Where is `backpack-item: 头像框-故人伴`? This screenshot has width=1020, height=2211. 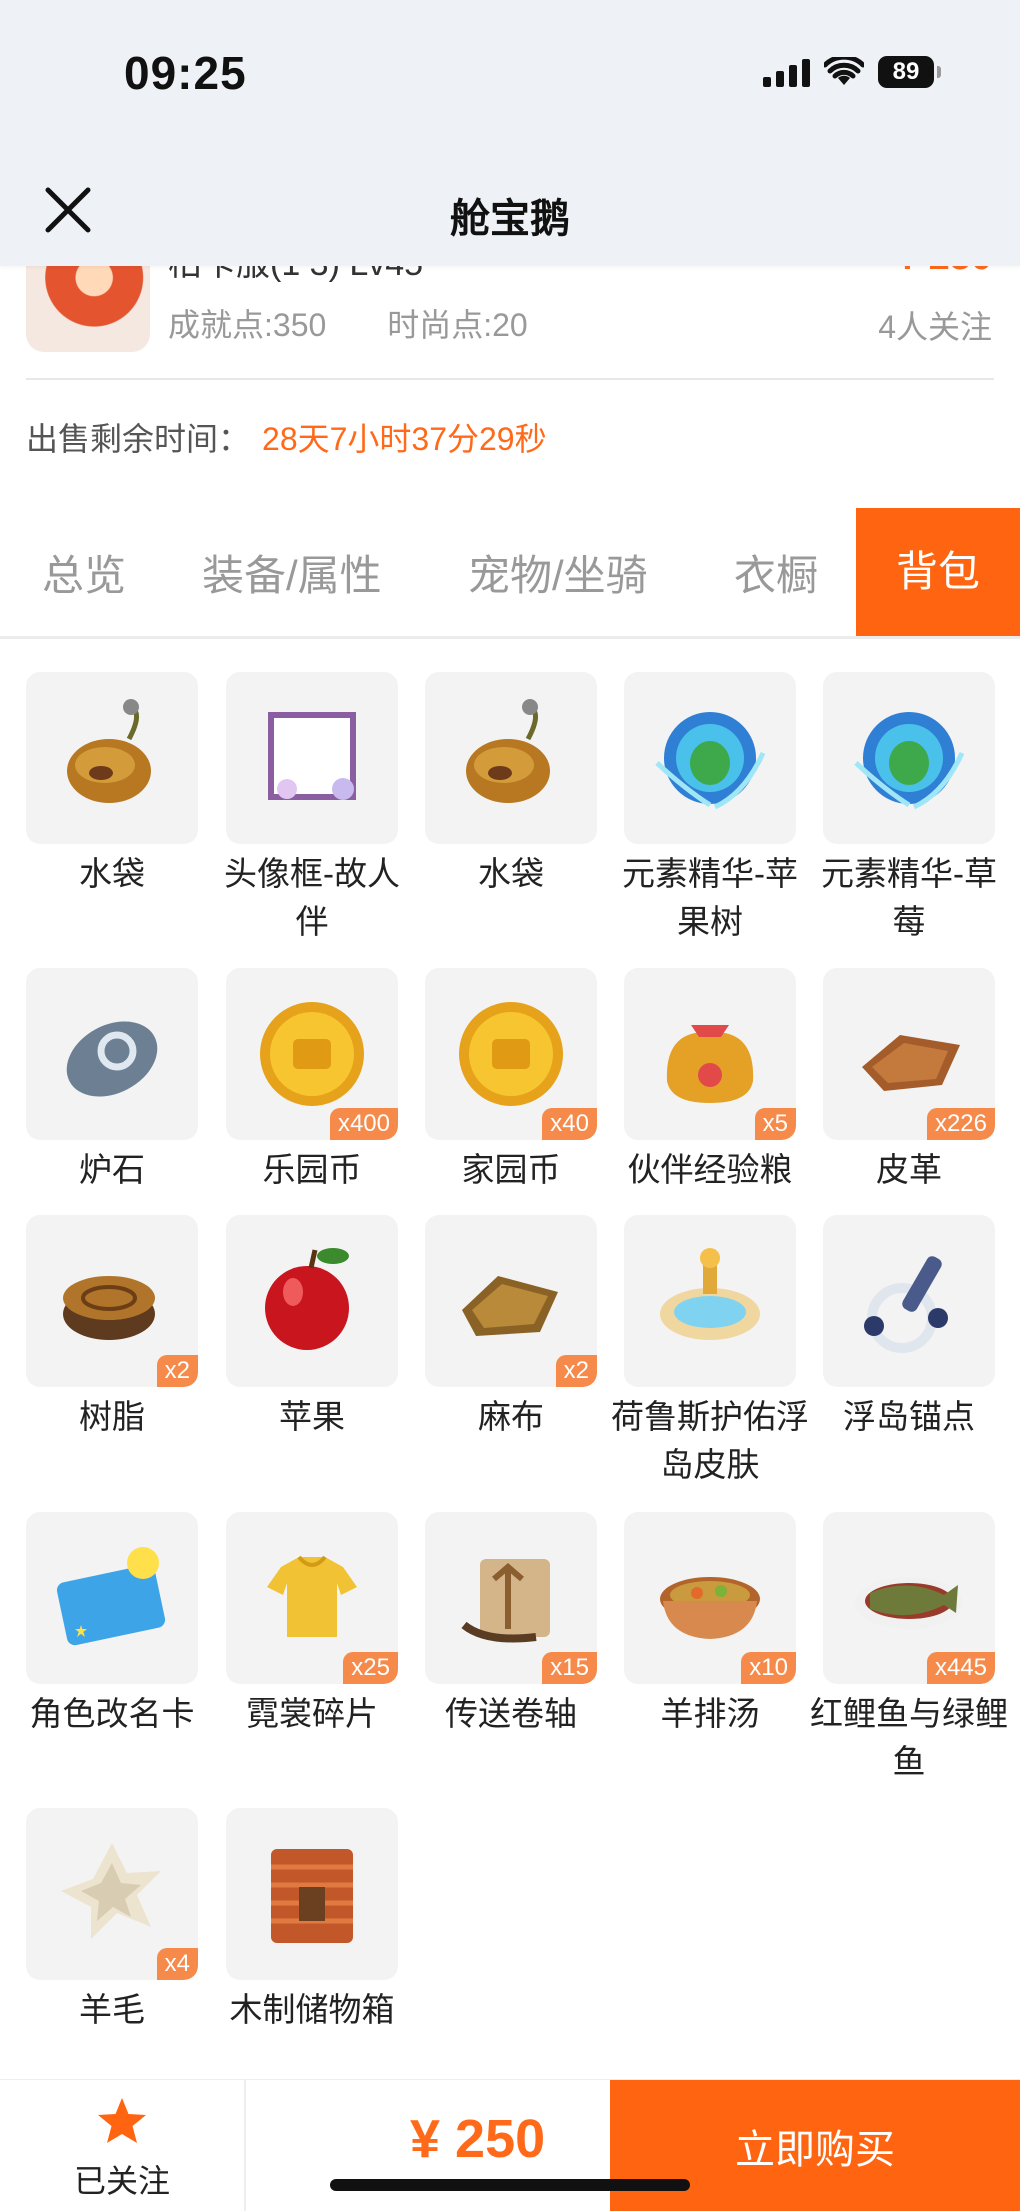 backpack-item: 头像框-故人伴 is located at coordinates (312, 809).